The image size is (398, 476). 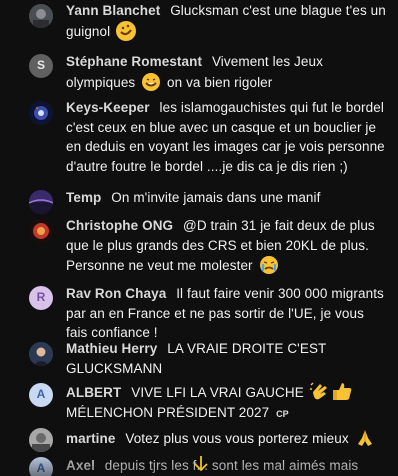 I want to click on author-name: Stéphane Romestant, so click(x=134, y=61).